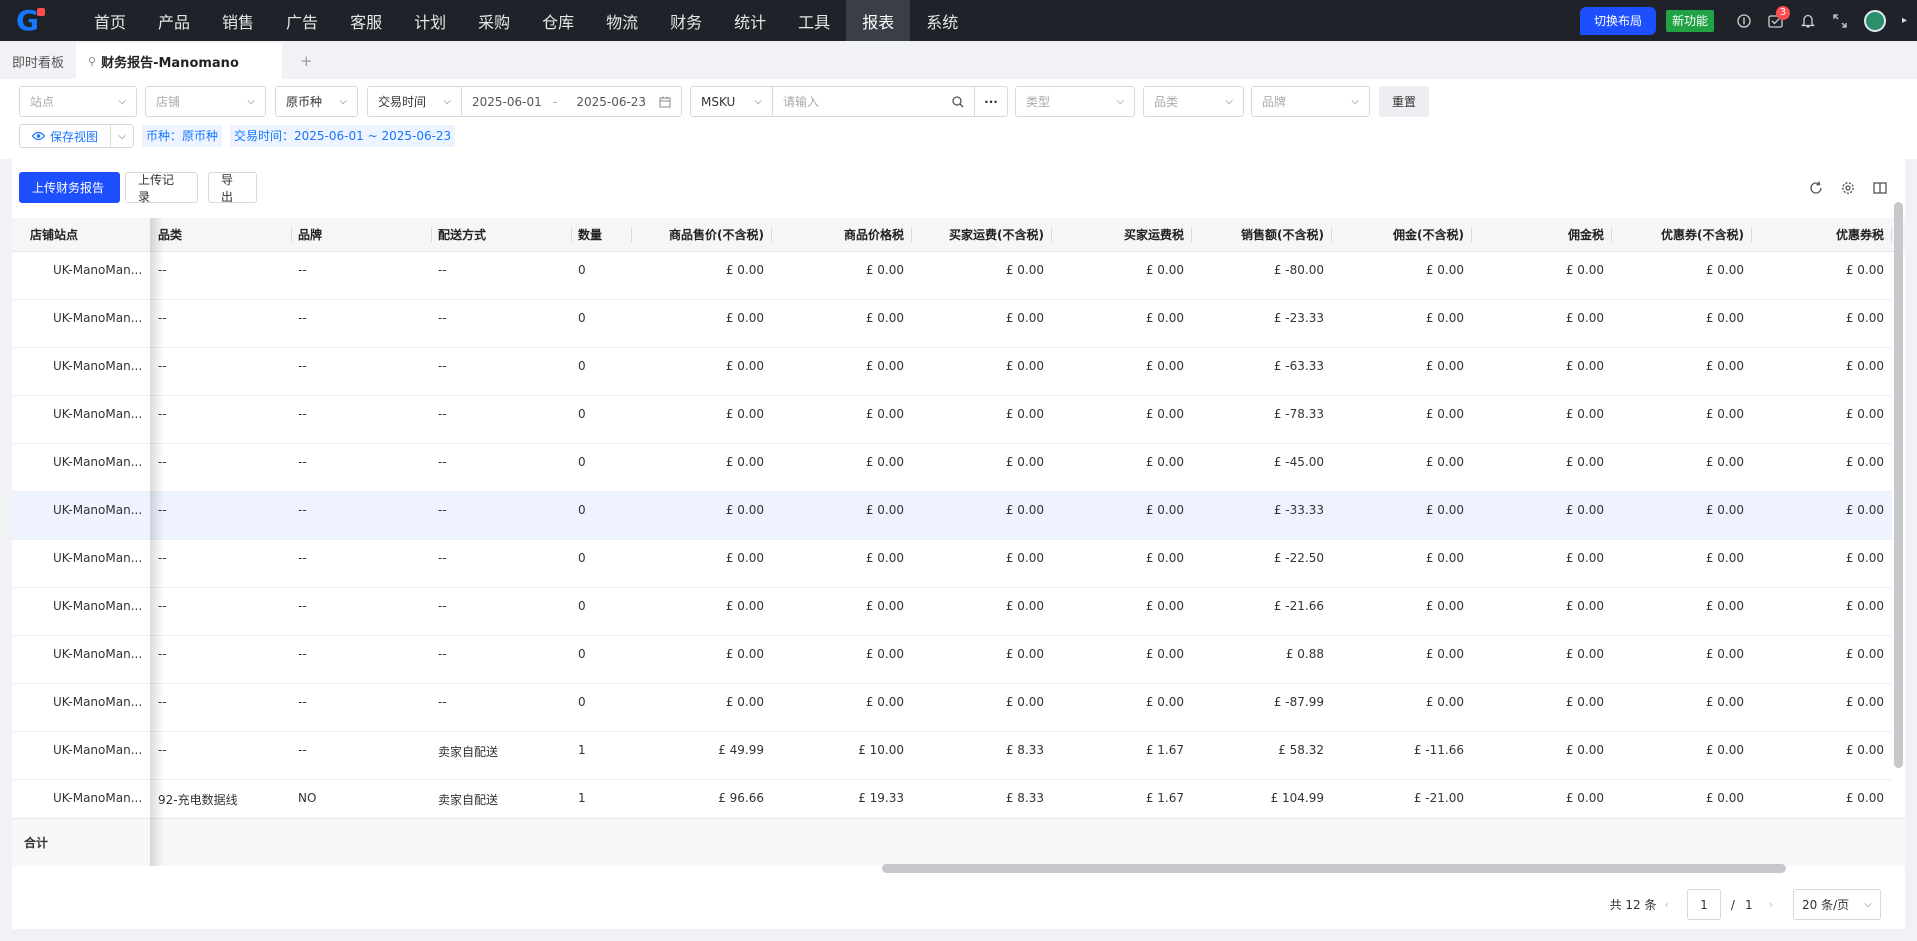 The width and height of the screenshot is (1917, 941). What do you see at coordinates (238, 20) in the screenshot?
I see `nav-item-2: 销售` at bounding box center [238, 20].